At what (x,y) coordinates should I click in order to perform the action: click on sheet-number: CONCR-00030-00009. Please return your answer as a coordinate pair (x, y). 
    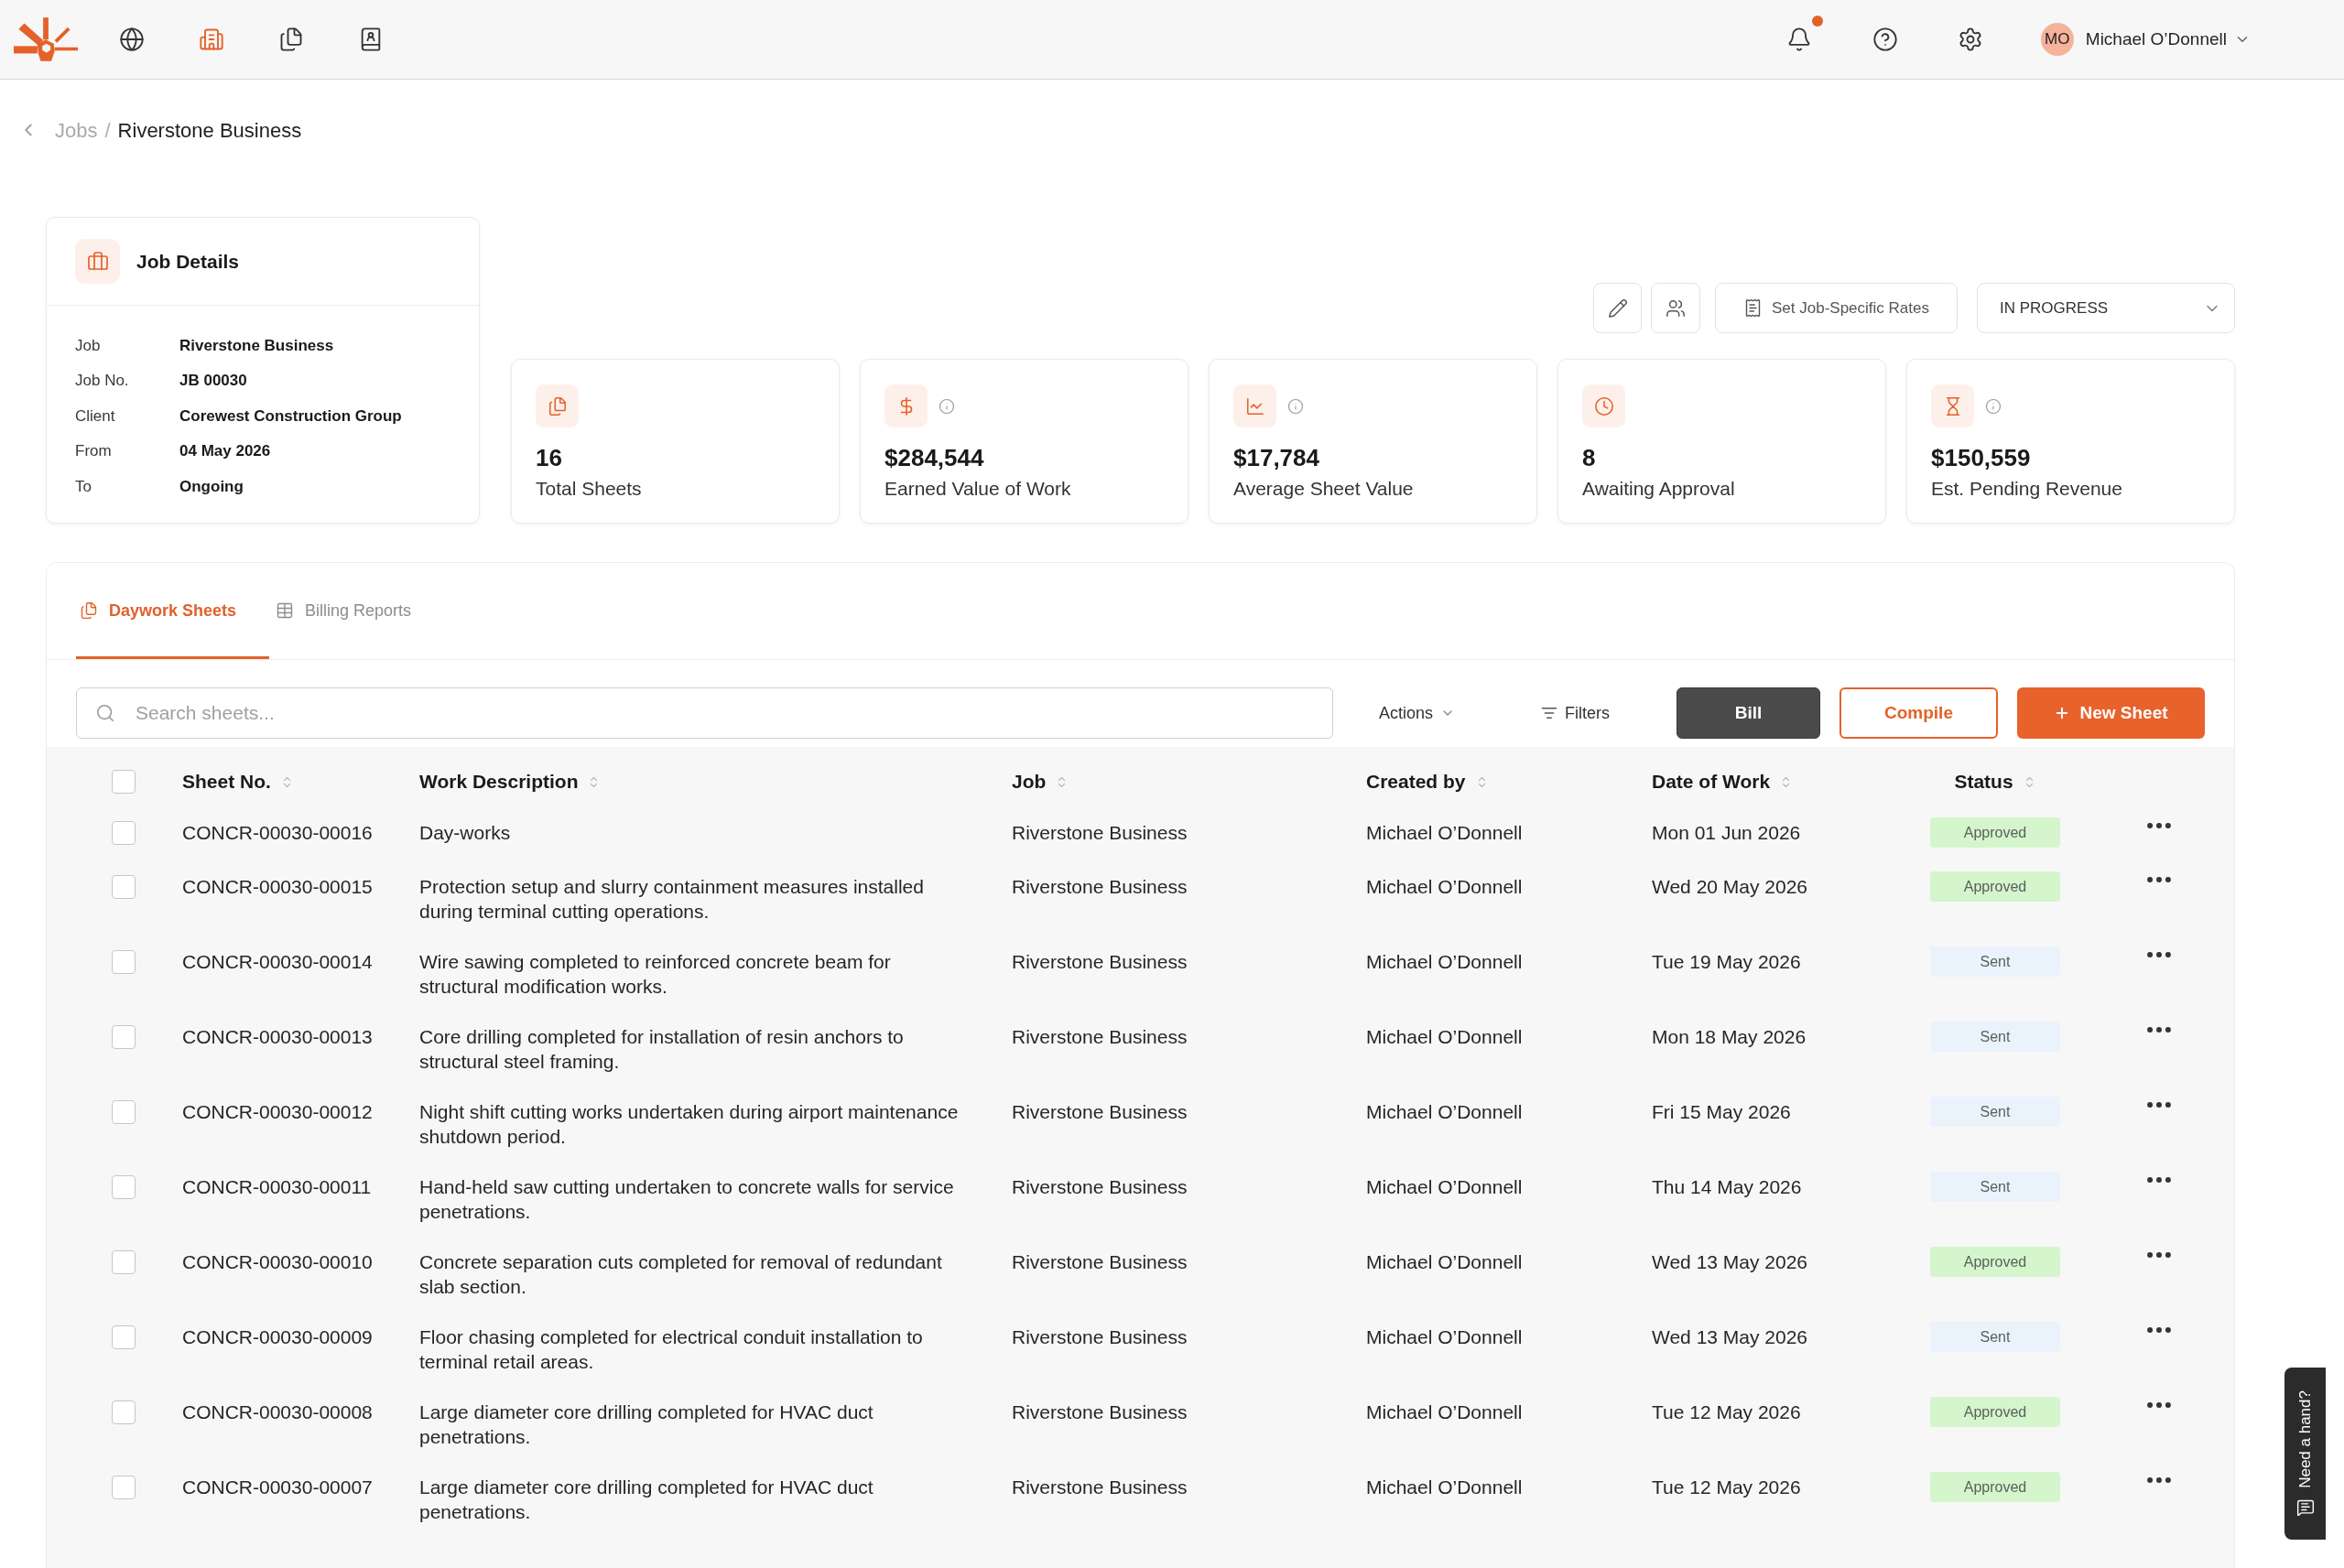
    Looking at the image, I should click on (301, 1337).